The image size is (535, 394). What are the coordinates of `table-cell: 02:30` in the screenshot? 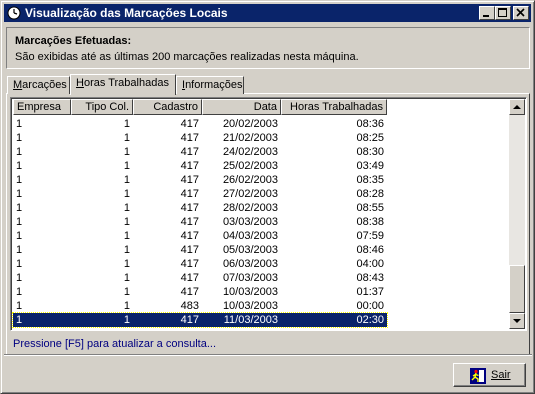 It's located at (370, 320).